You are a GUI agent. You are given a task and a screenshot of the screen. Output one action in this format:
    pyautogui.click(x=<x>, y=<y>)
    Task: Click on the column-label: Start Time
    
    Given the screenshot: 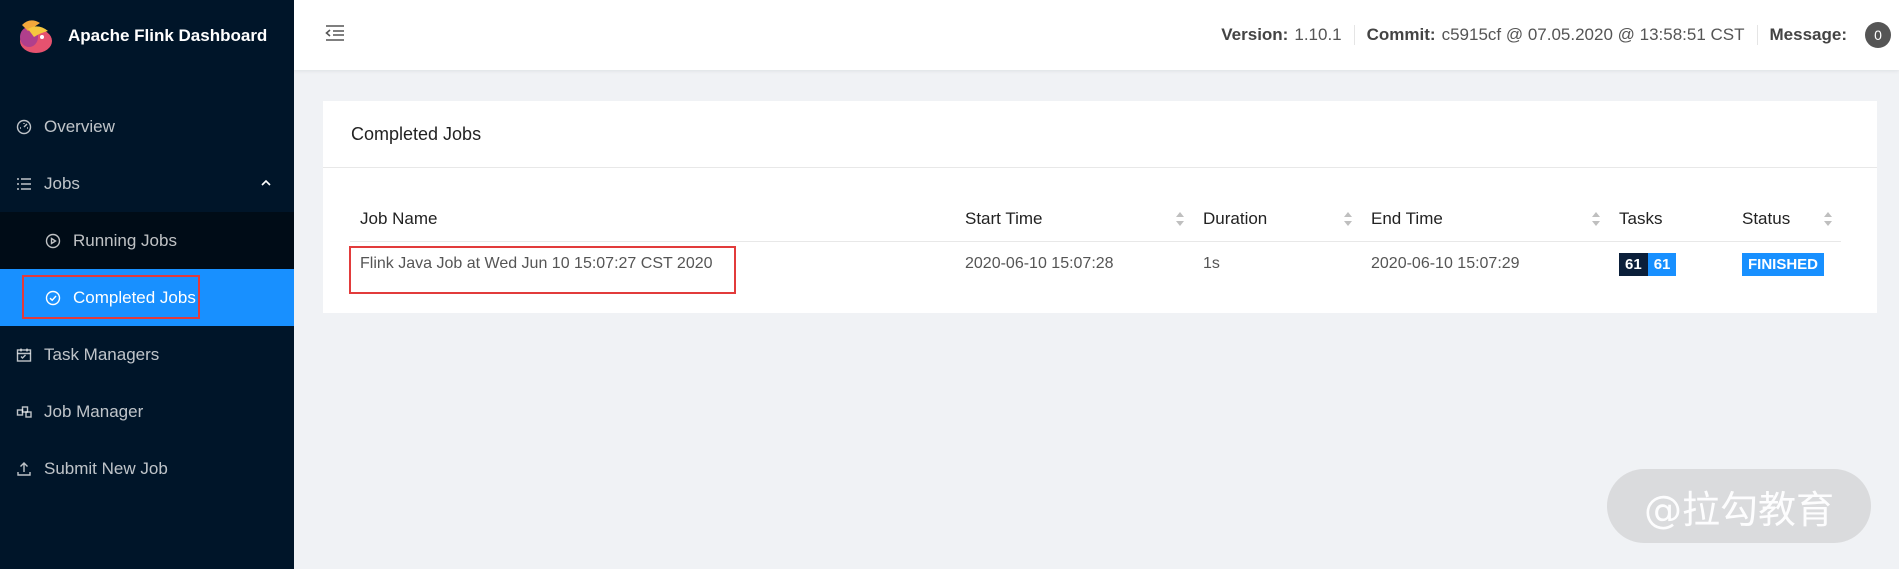 What is the action you would take?
    pyautogui.click(x=1004, y=218)
    